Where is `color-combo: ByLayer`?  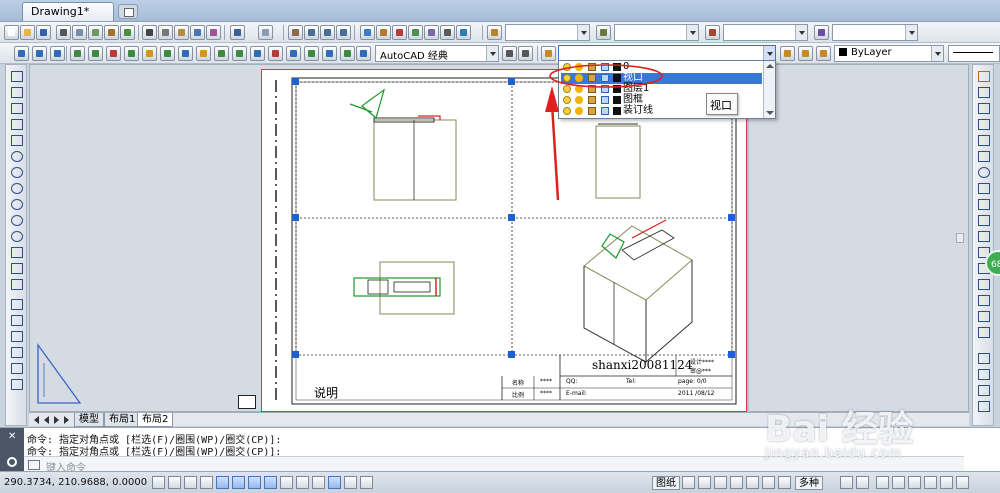
color-combo: ByLayer is located at coordinates (889, 53).